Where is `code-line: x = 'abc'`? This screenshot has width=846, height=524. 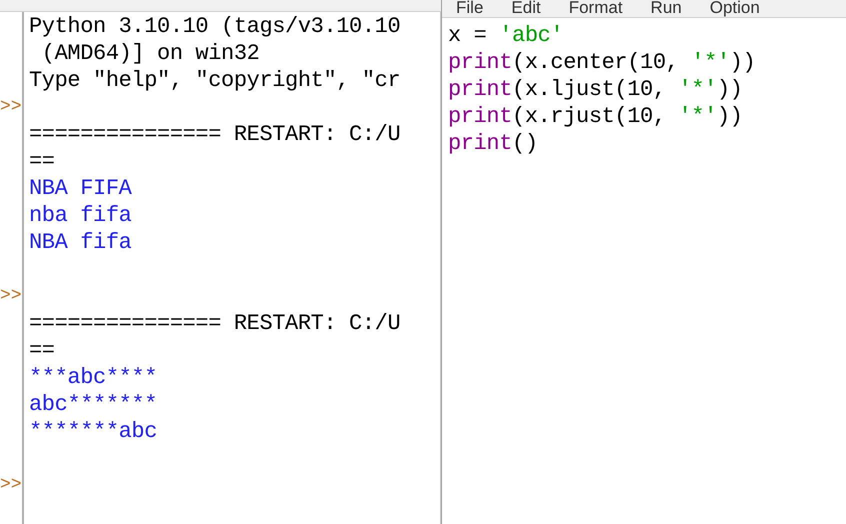
code-line: x = 'abc' is located at coordinates (506, 35).